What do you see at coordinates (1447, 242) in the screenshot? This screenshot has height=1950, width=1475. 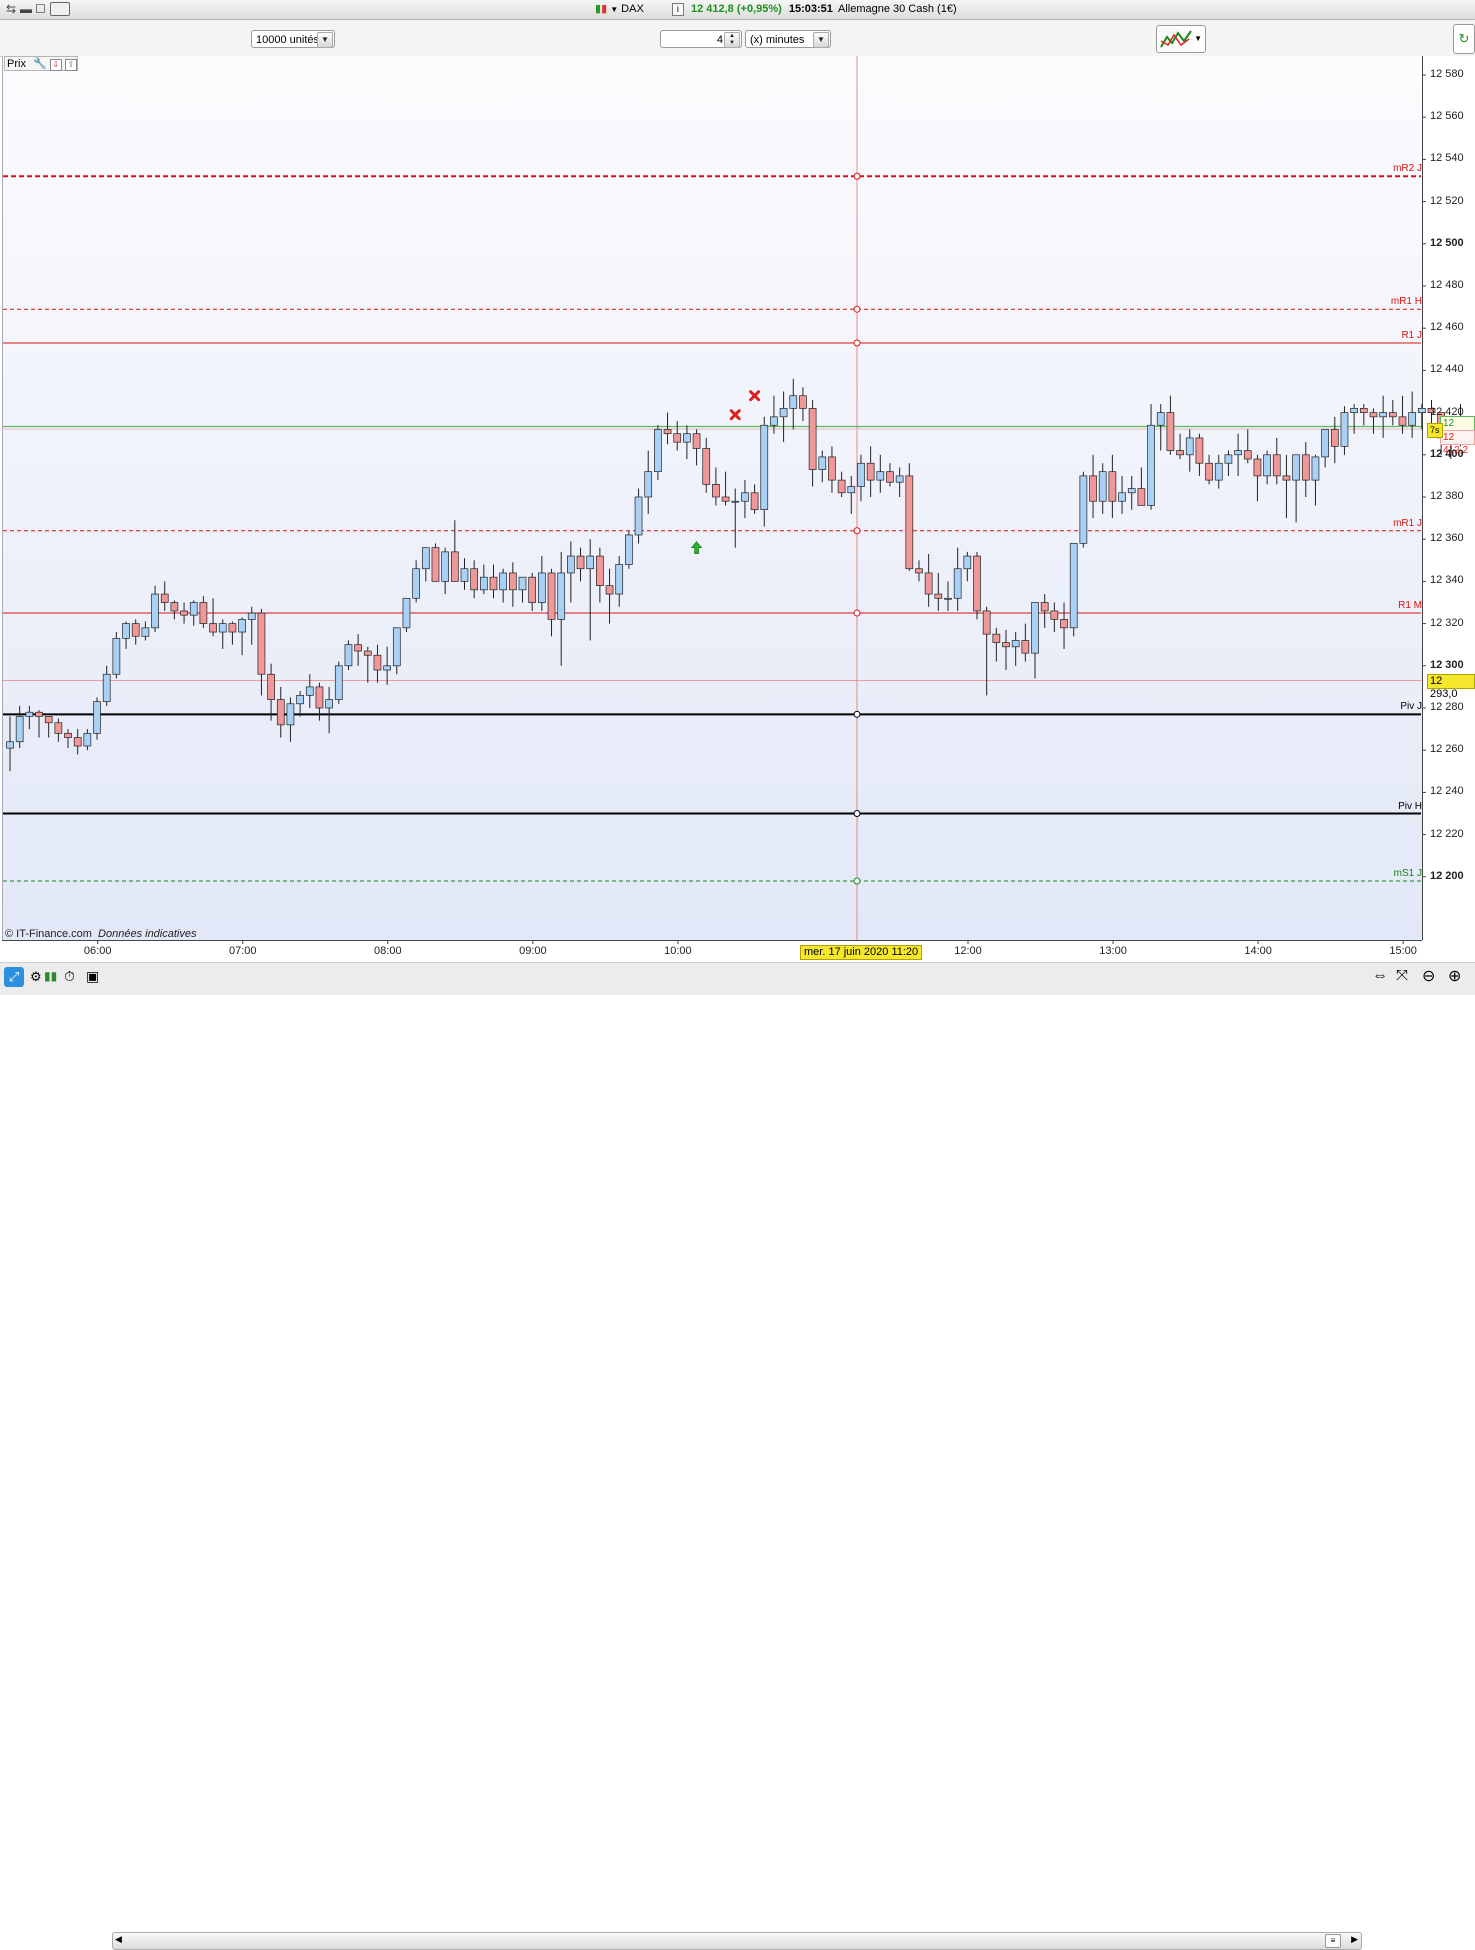 I see `y-tick-label: 12 500` at bounding box center [1447, 242].